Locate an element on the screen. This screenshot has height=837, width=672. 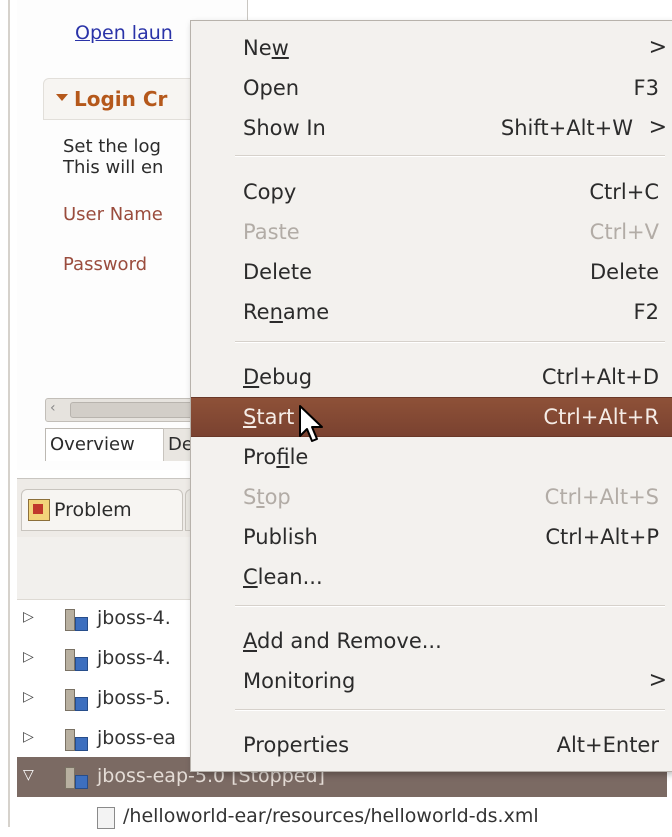
menu-shortcut: Ctrl+Alt+D is located at coordinates (600, 377).